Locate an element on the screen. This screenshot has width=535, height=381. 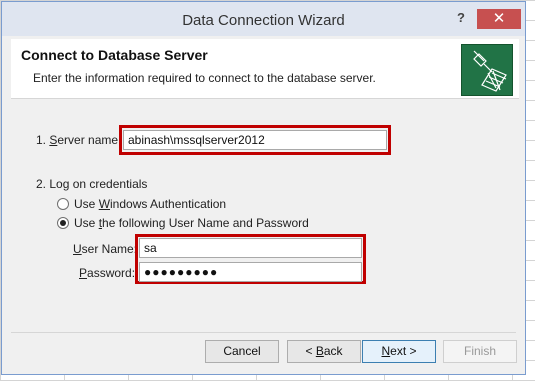
back-button: < Back is located at coordinates (324, 351).